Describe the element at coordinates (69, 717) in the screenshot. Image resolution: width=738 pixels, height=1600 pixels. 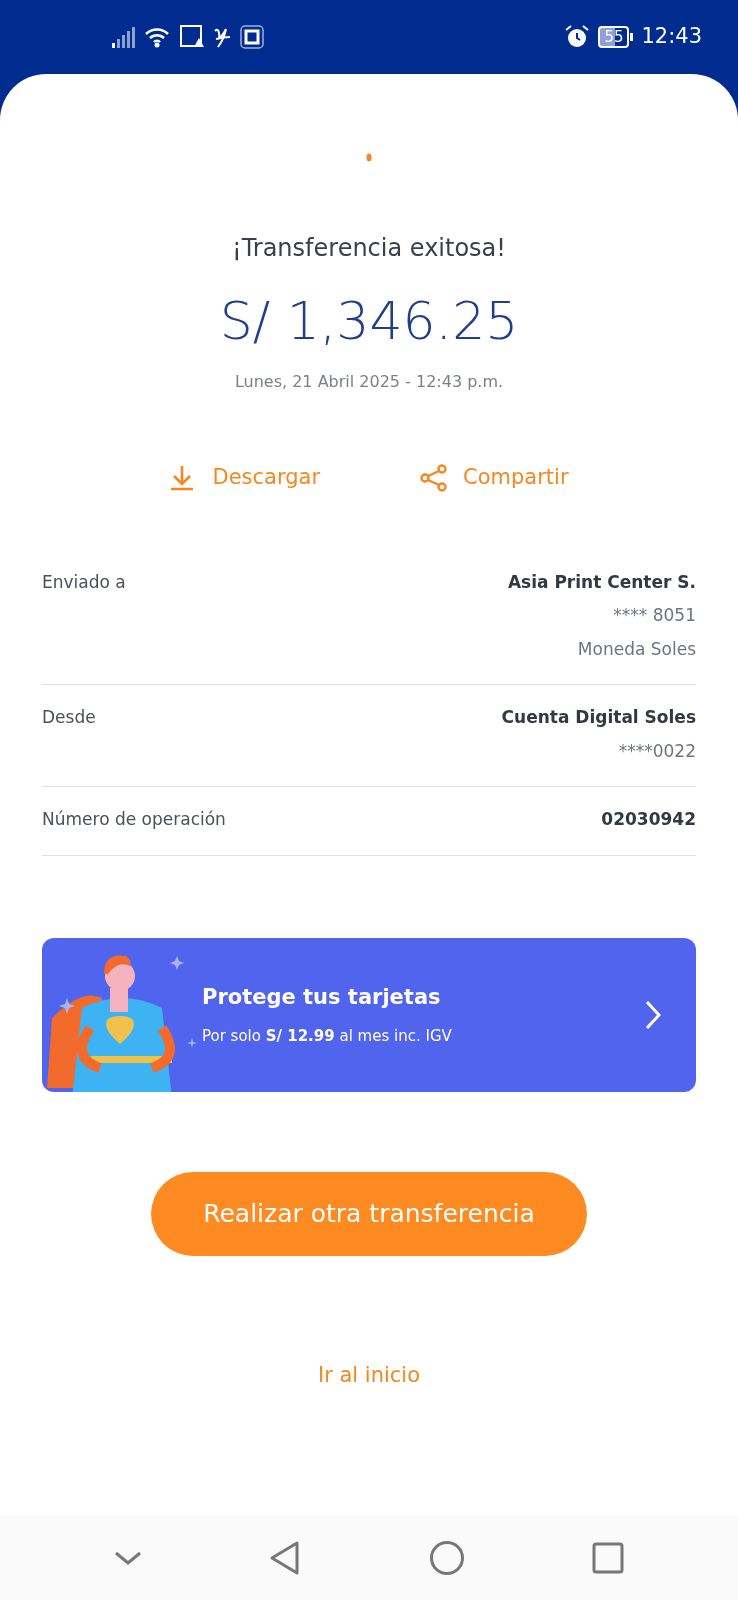
I see `detail-label: Desde` at that location.